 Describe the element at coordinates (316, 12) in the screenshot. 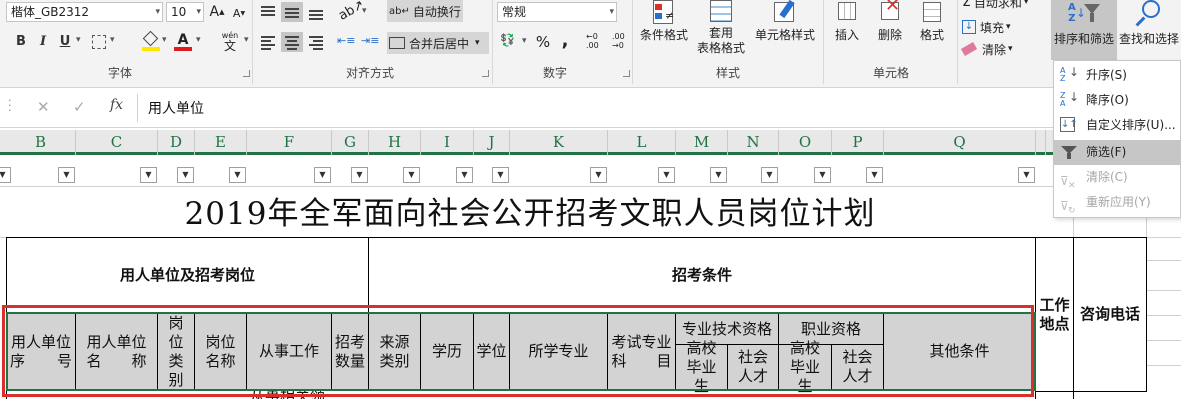

I see `align-bottom-button` at that location.